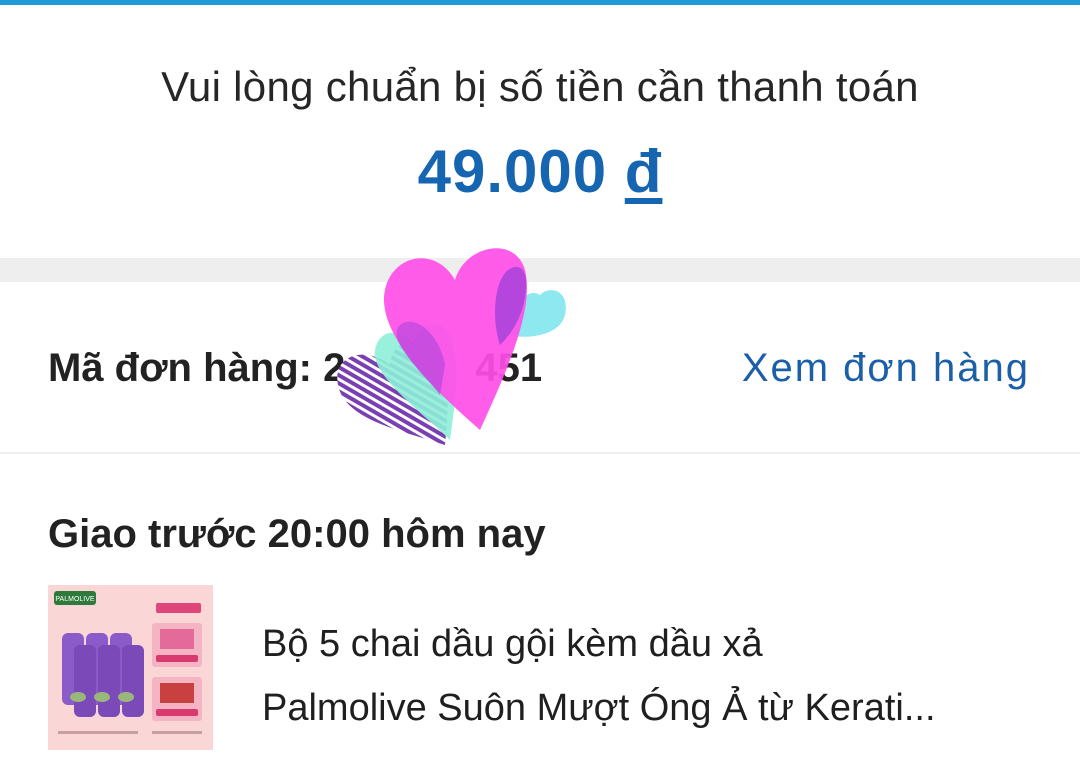  I want to click on view-order-link: Xem đơn hàng, so click(886, 368).